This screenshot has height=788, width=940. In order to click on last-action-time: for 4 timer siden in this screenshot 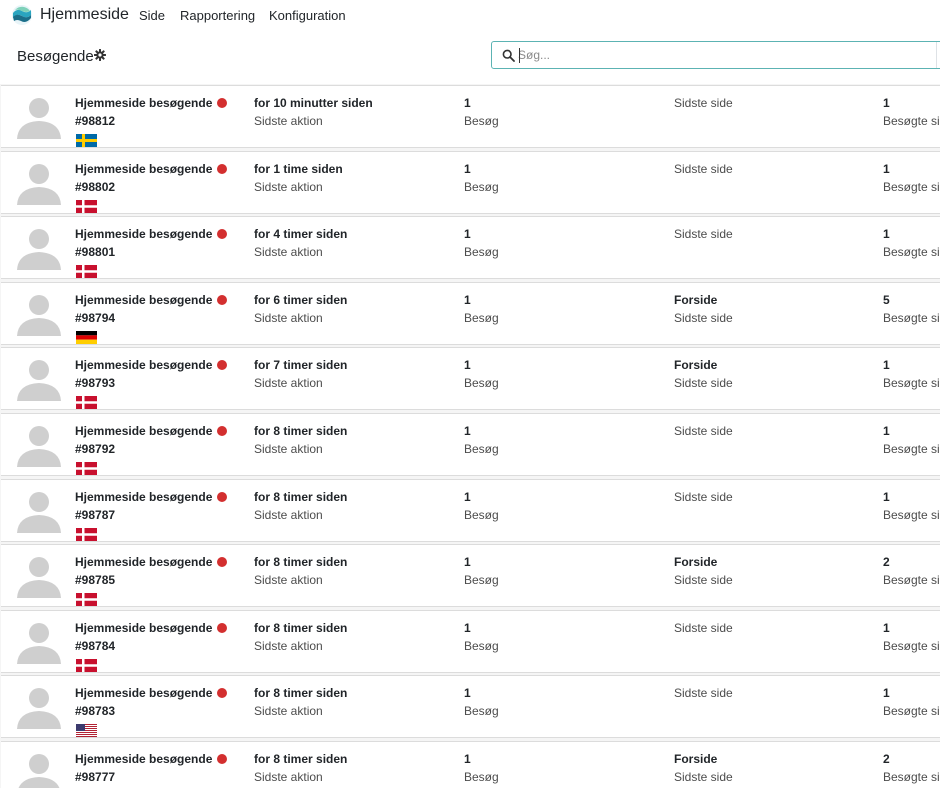, I will do `click(301, 234)`.